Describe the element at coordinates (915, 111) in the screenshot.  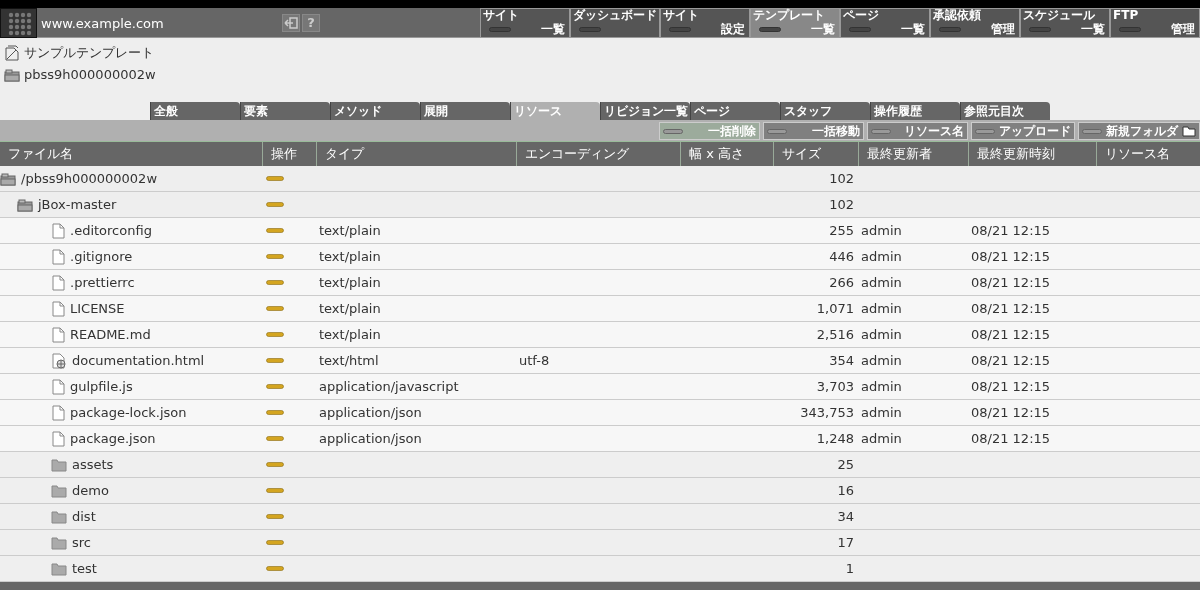
I see `tab: 操作履歴` at that location.